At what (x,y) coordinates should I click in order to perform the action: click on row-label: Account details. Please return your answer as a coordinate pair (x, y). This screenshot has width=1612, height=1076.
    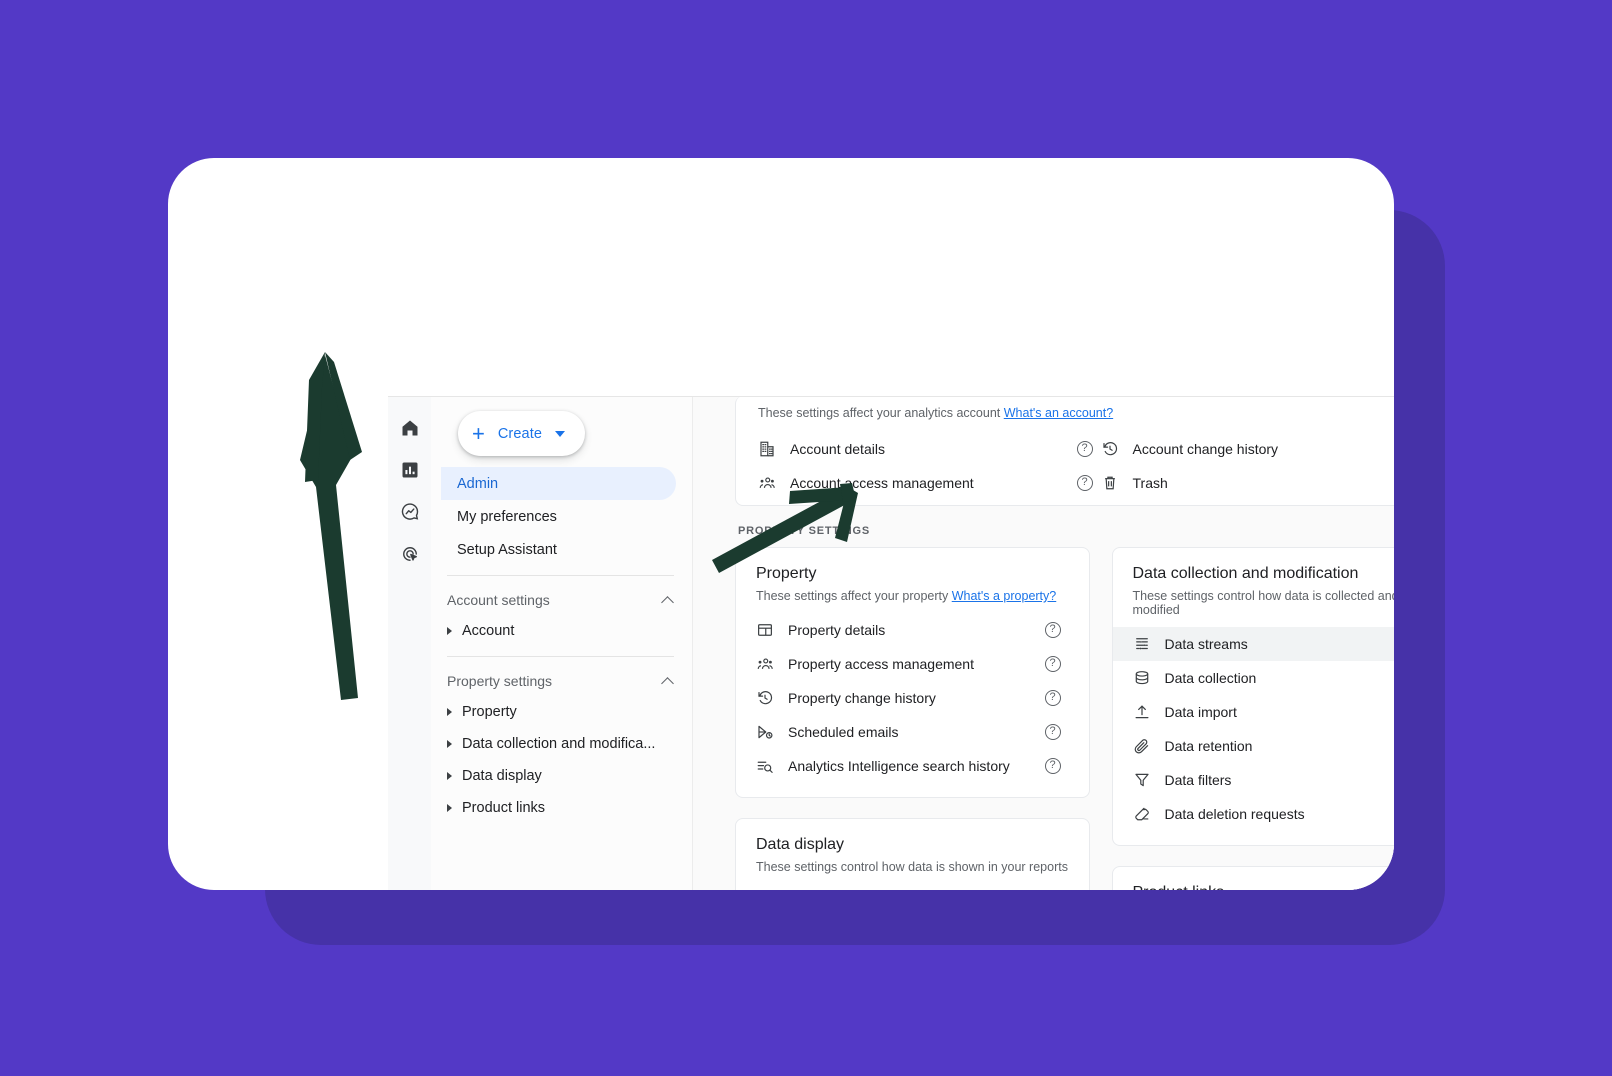
    Looking at the image, I should click on (837, 449).